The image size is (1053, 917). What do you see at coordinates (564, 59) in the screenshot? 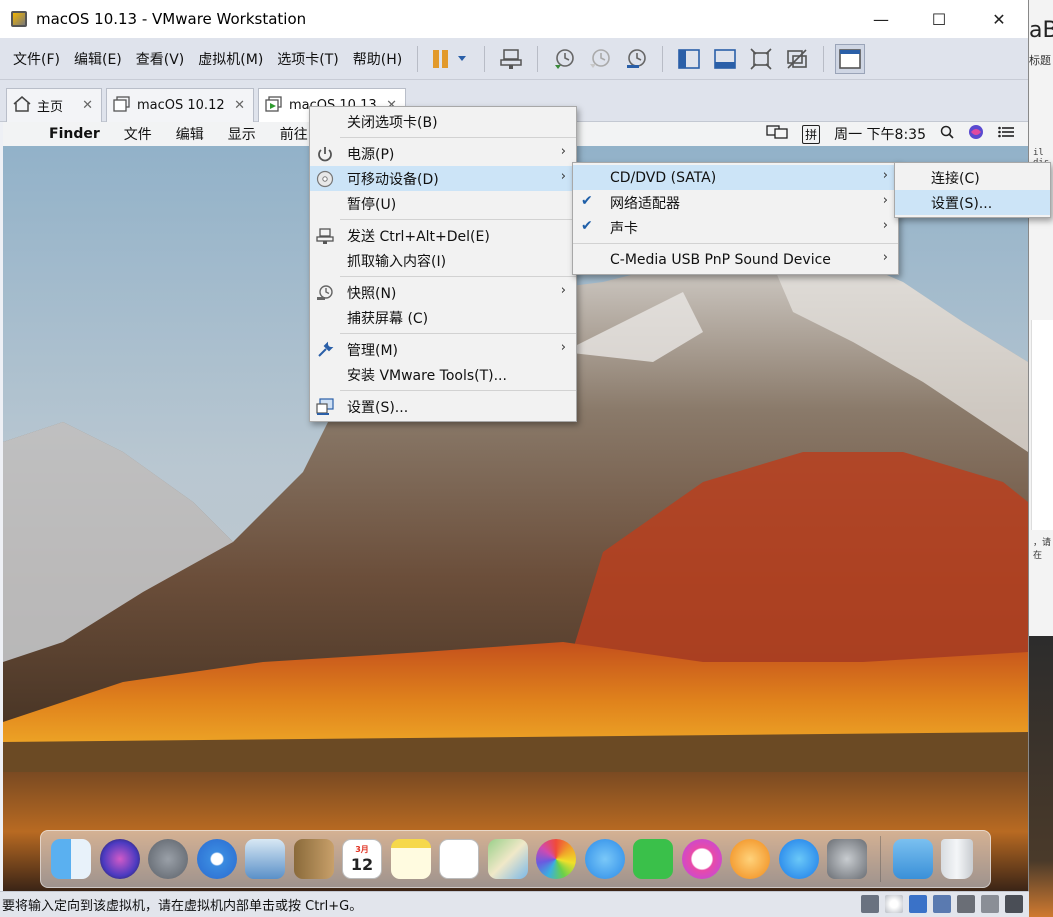
I see `snapshot-button` at bounding box center [564, 59].